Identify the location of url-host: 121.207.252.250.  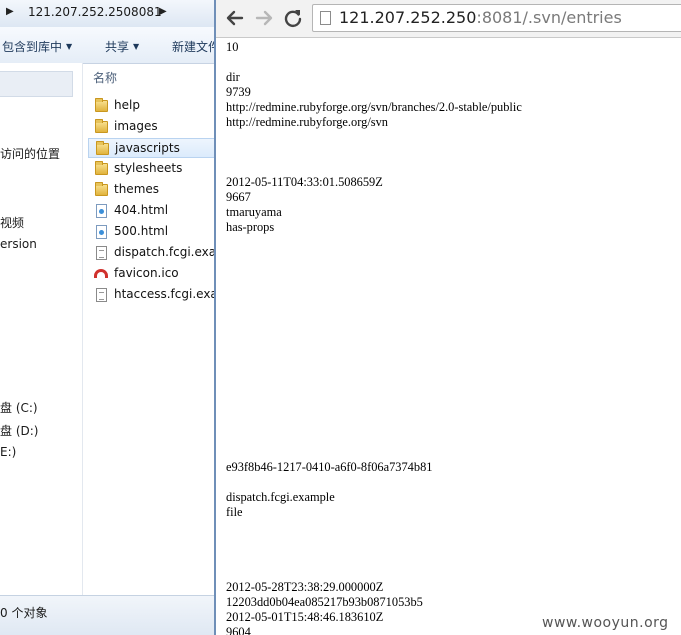
(408, 17).